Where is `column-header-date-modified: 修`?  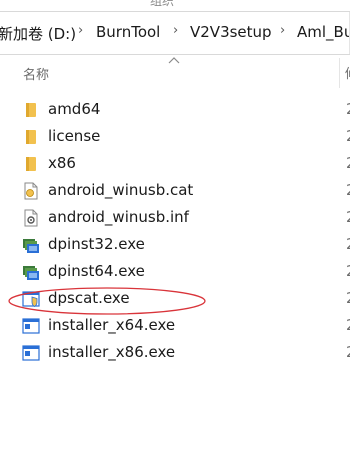
column-header-date-modified: 修 is located at coordinates (347, 72).